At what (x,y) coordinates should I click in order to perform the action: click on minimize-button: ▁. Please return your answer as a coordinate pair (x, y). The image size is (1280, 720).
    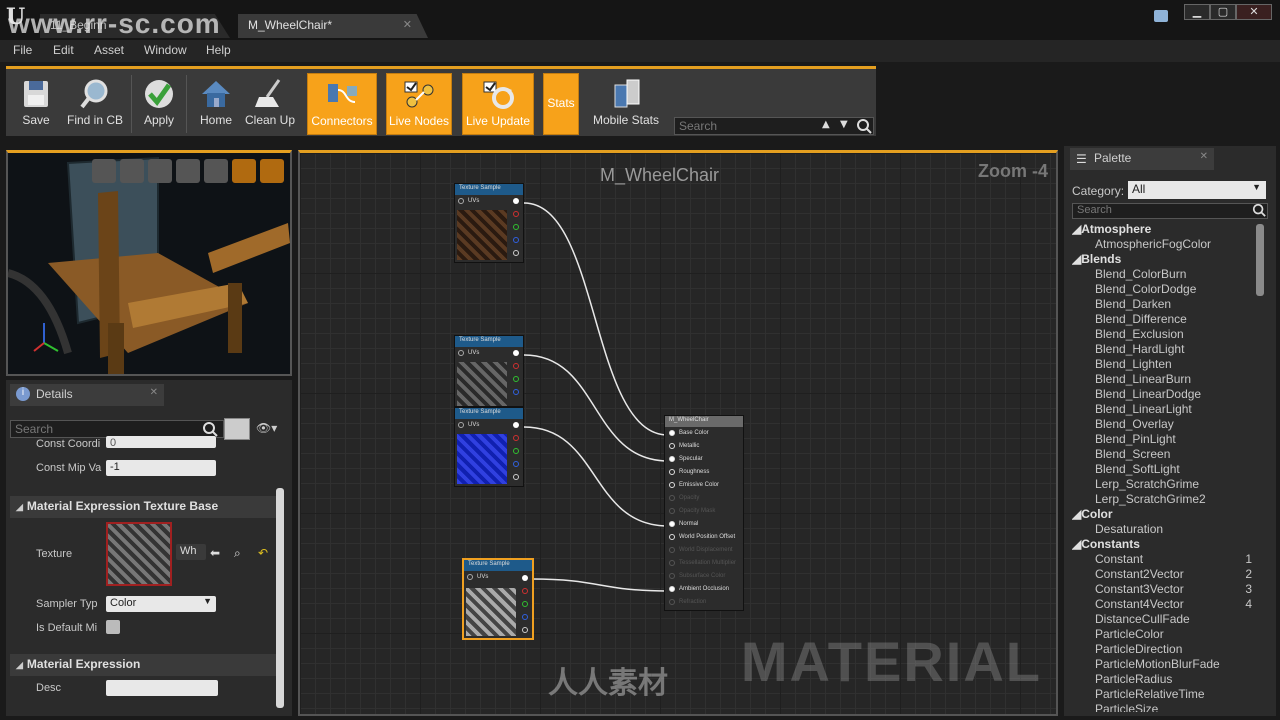
    Looking at the image, I should click on (1197, 12).